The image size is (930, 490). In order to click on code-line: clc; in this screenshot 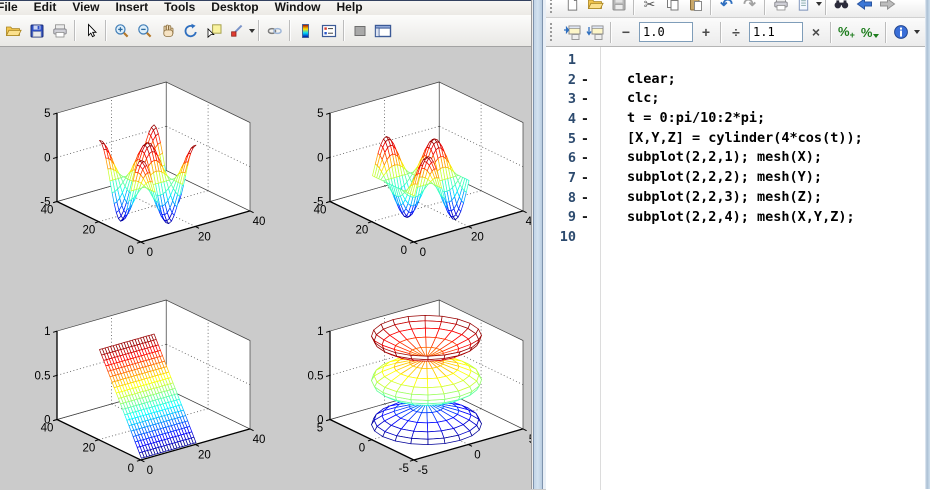, I will do `click(778, 99)`.